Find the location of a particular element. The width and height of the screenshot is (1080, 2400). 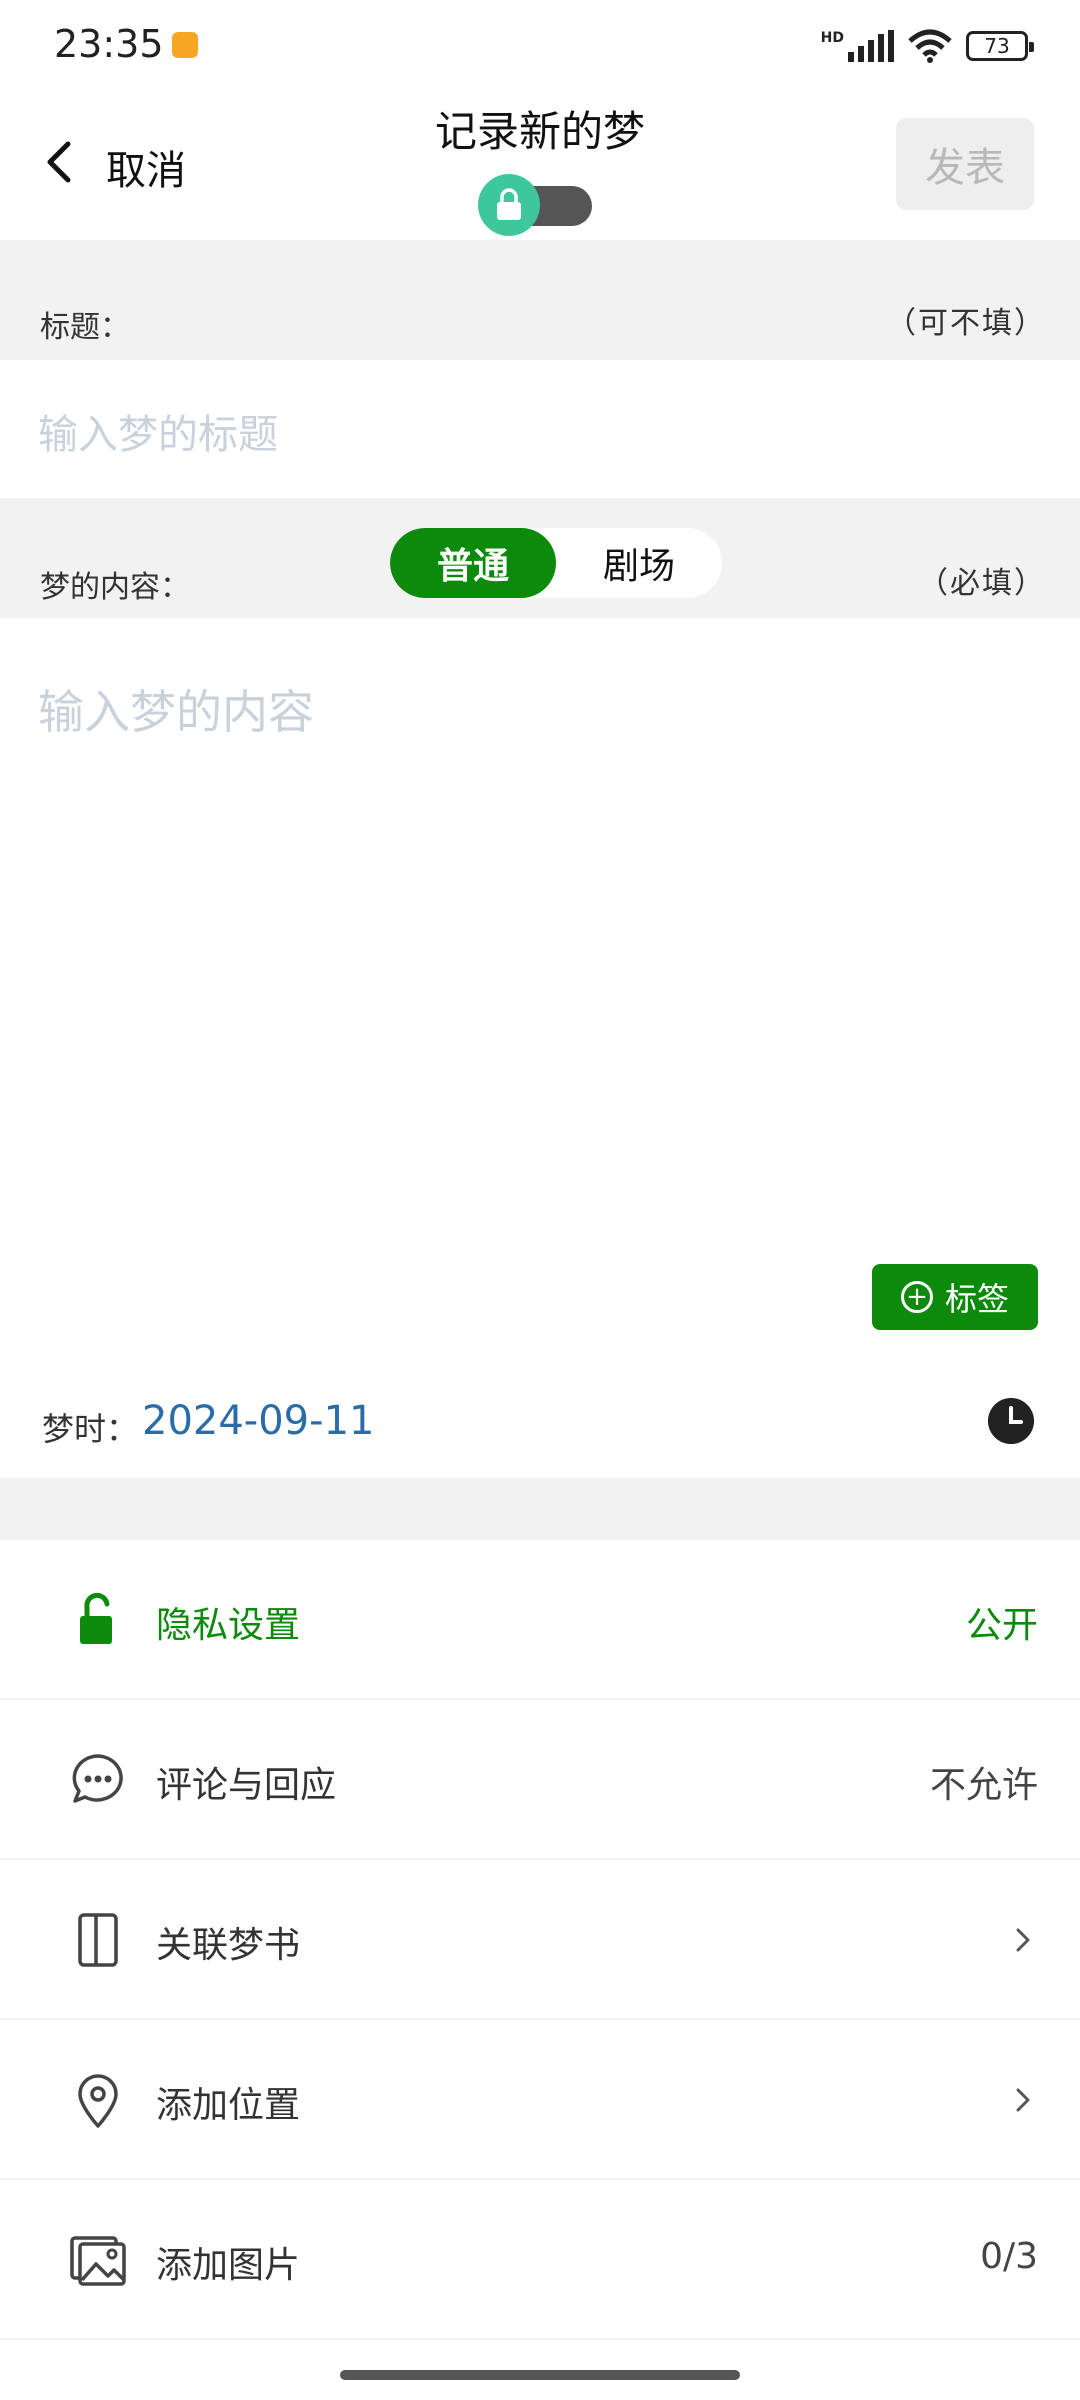

unlock-icon is located at coordinates (96, 1618).